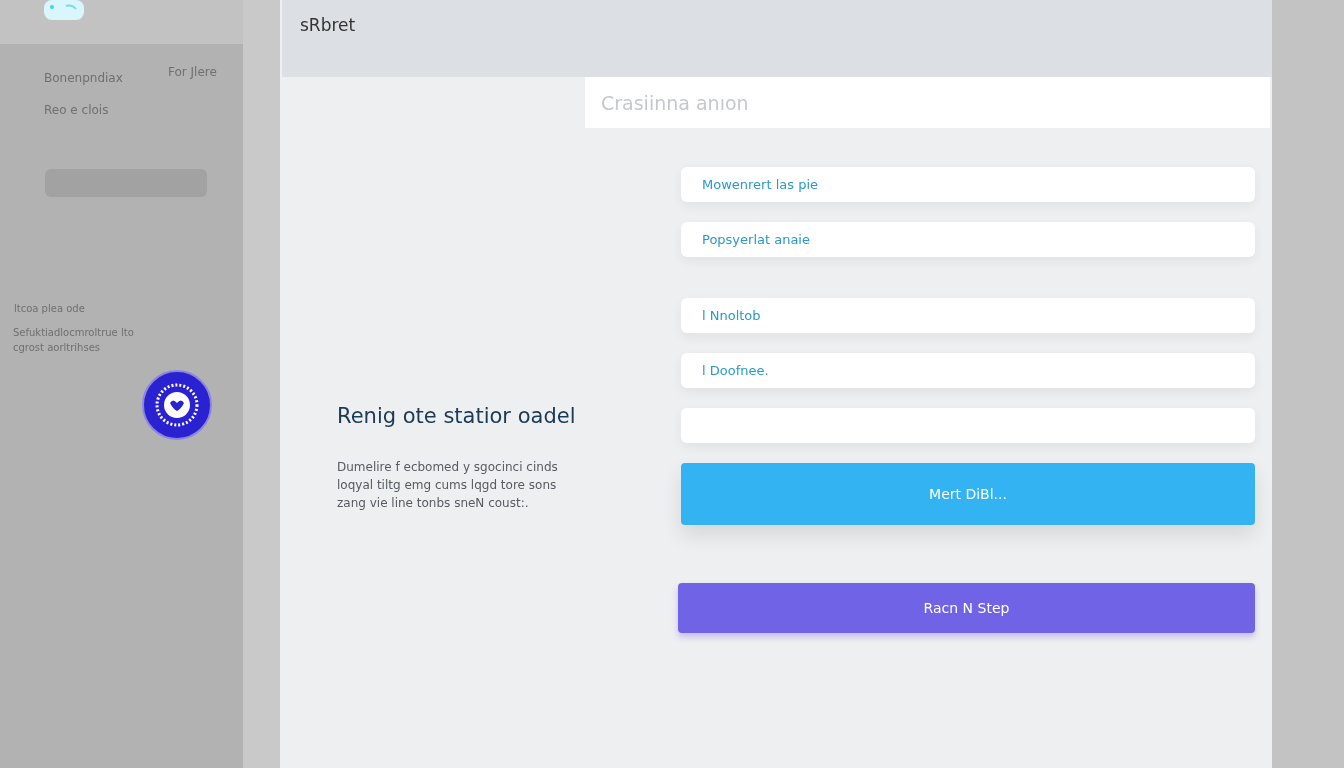 The image size is (1344, 768). Describe the element at coordinates (177, 405) in the screenshot. I see `heart-badge-icon` at that location.